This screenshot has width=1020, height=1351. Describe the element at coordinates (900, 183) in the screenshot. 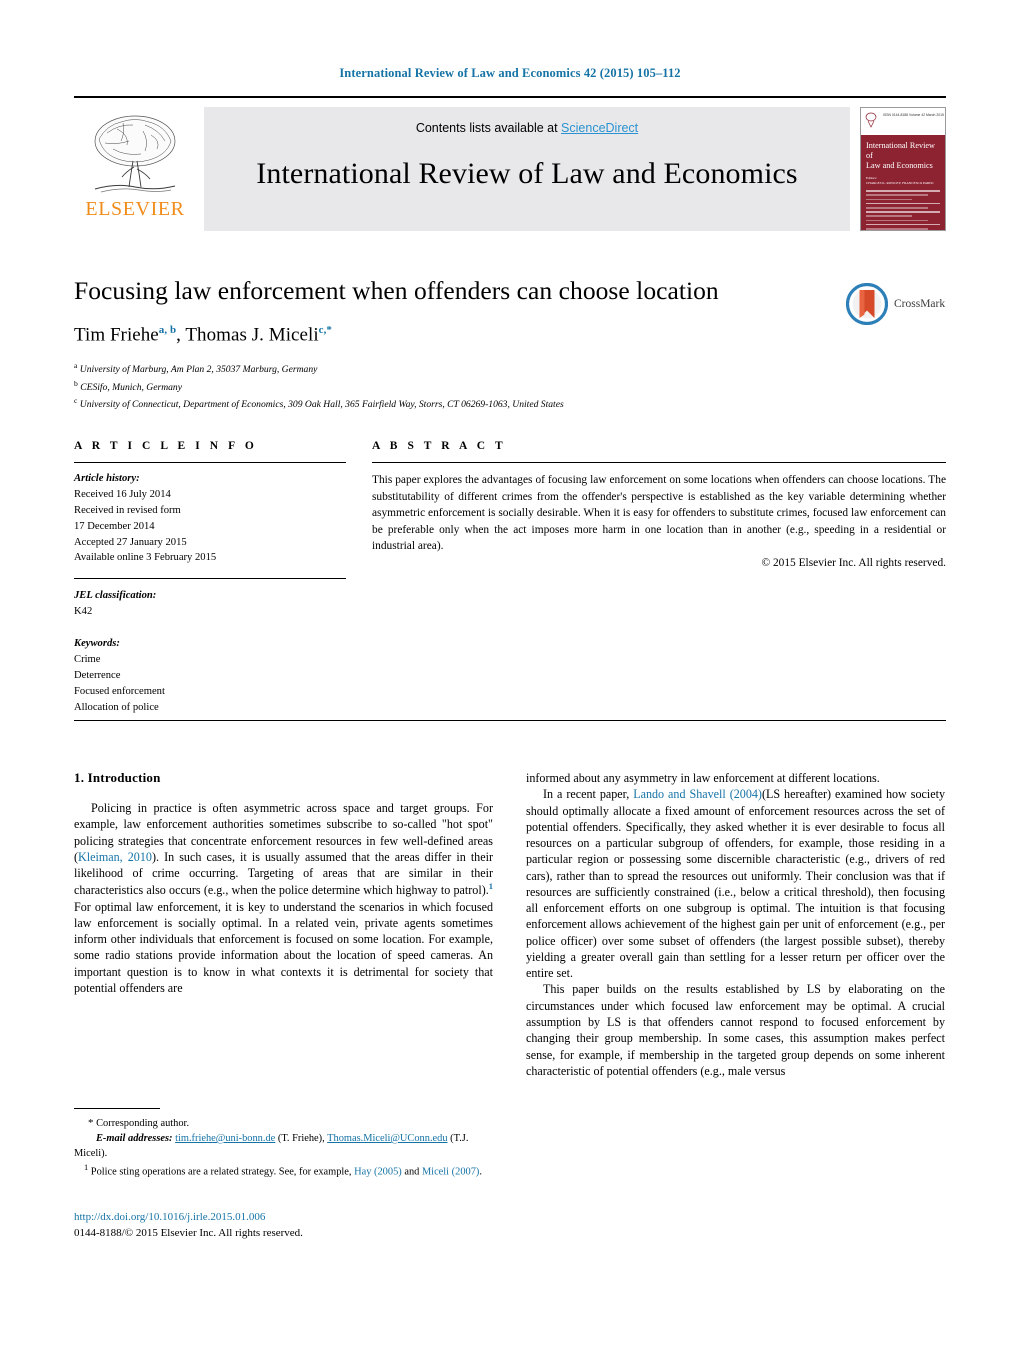

I see `cover-editors-names: CHARLES K. ROWLEY, FRANCESCO PARISI` at that location.